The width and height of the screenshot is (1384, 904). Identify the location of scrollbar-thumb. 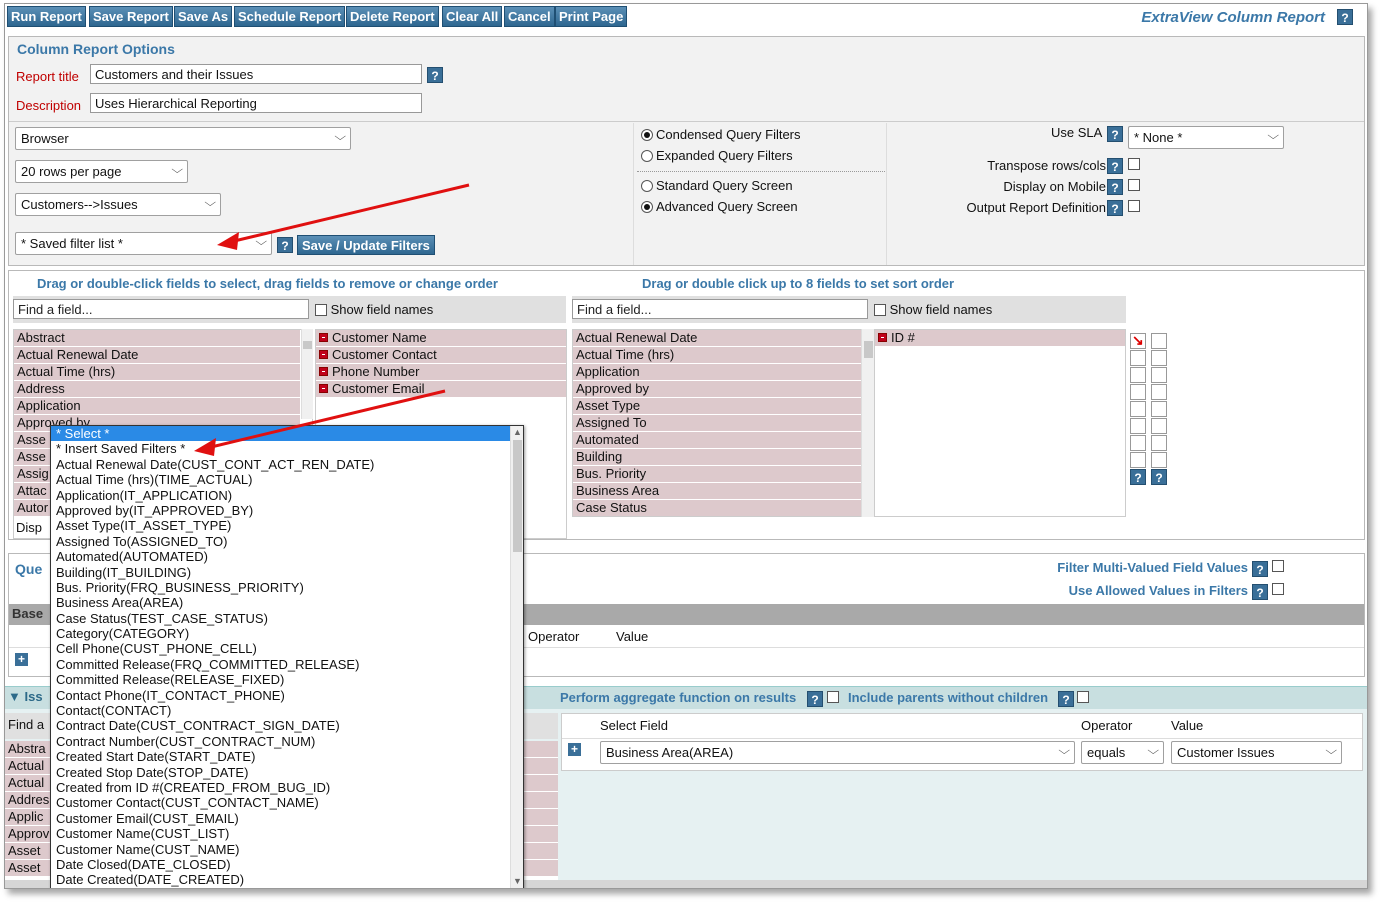
(868, 349).